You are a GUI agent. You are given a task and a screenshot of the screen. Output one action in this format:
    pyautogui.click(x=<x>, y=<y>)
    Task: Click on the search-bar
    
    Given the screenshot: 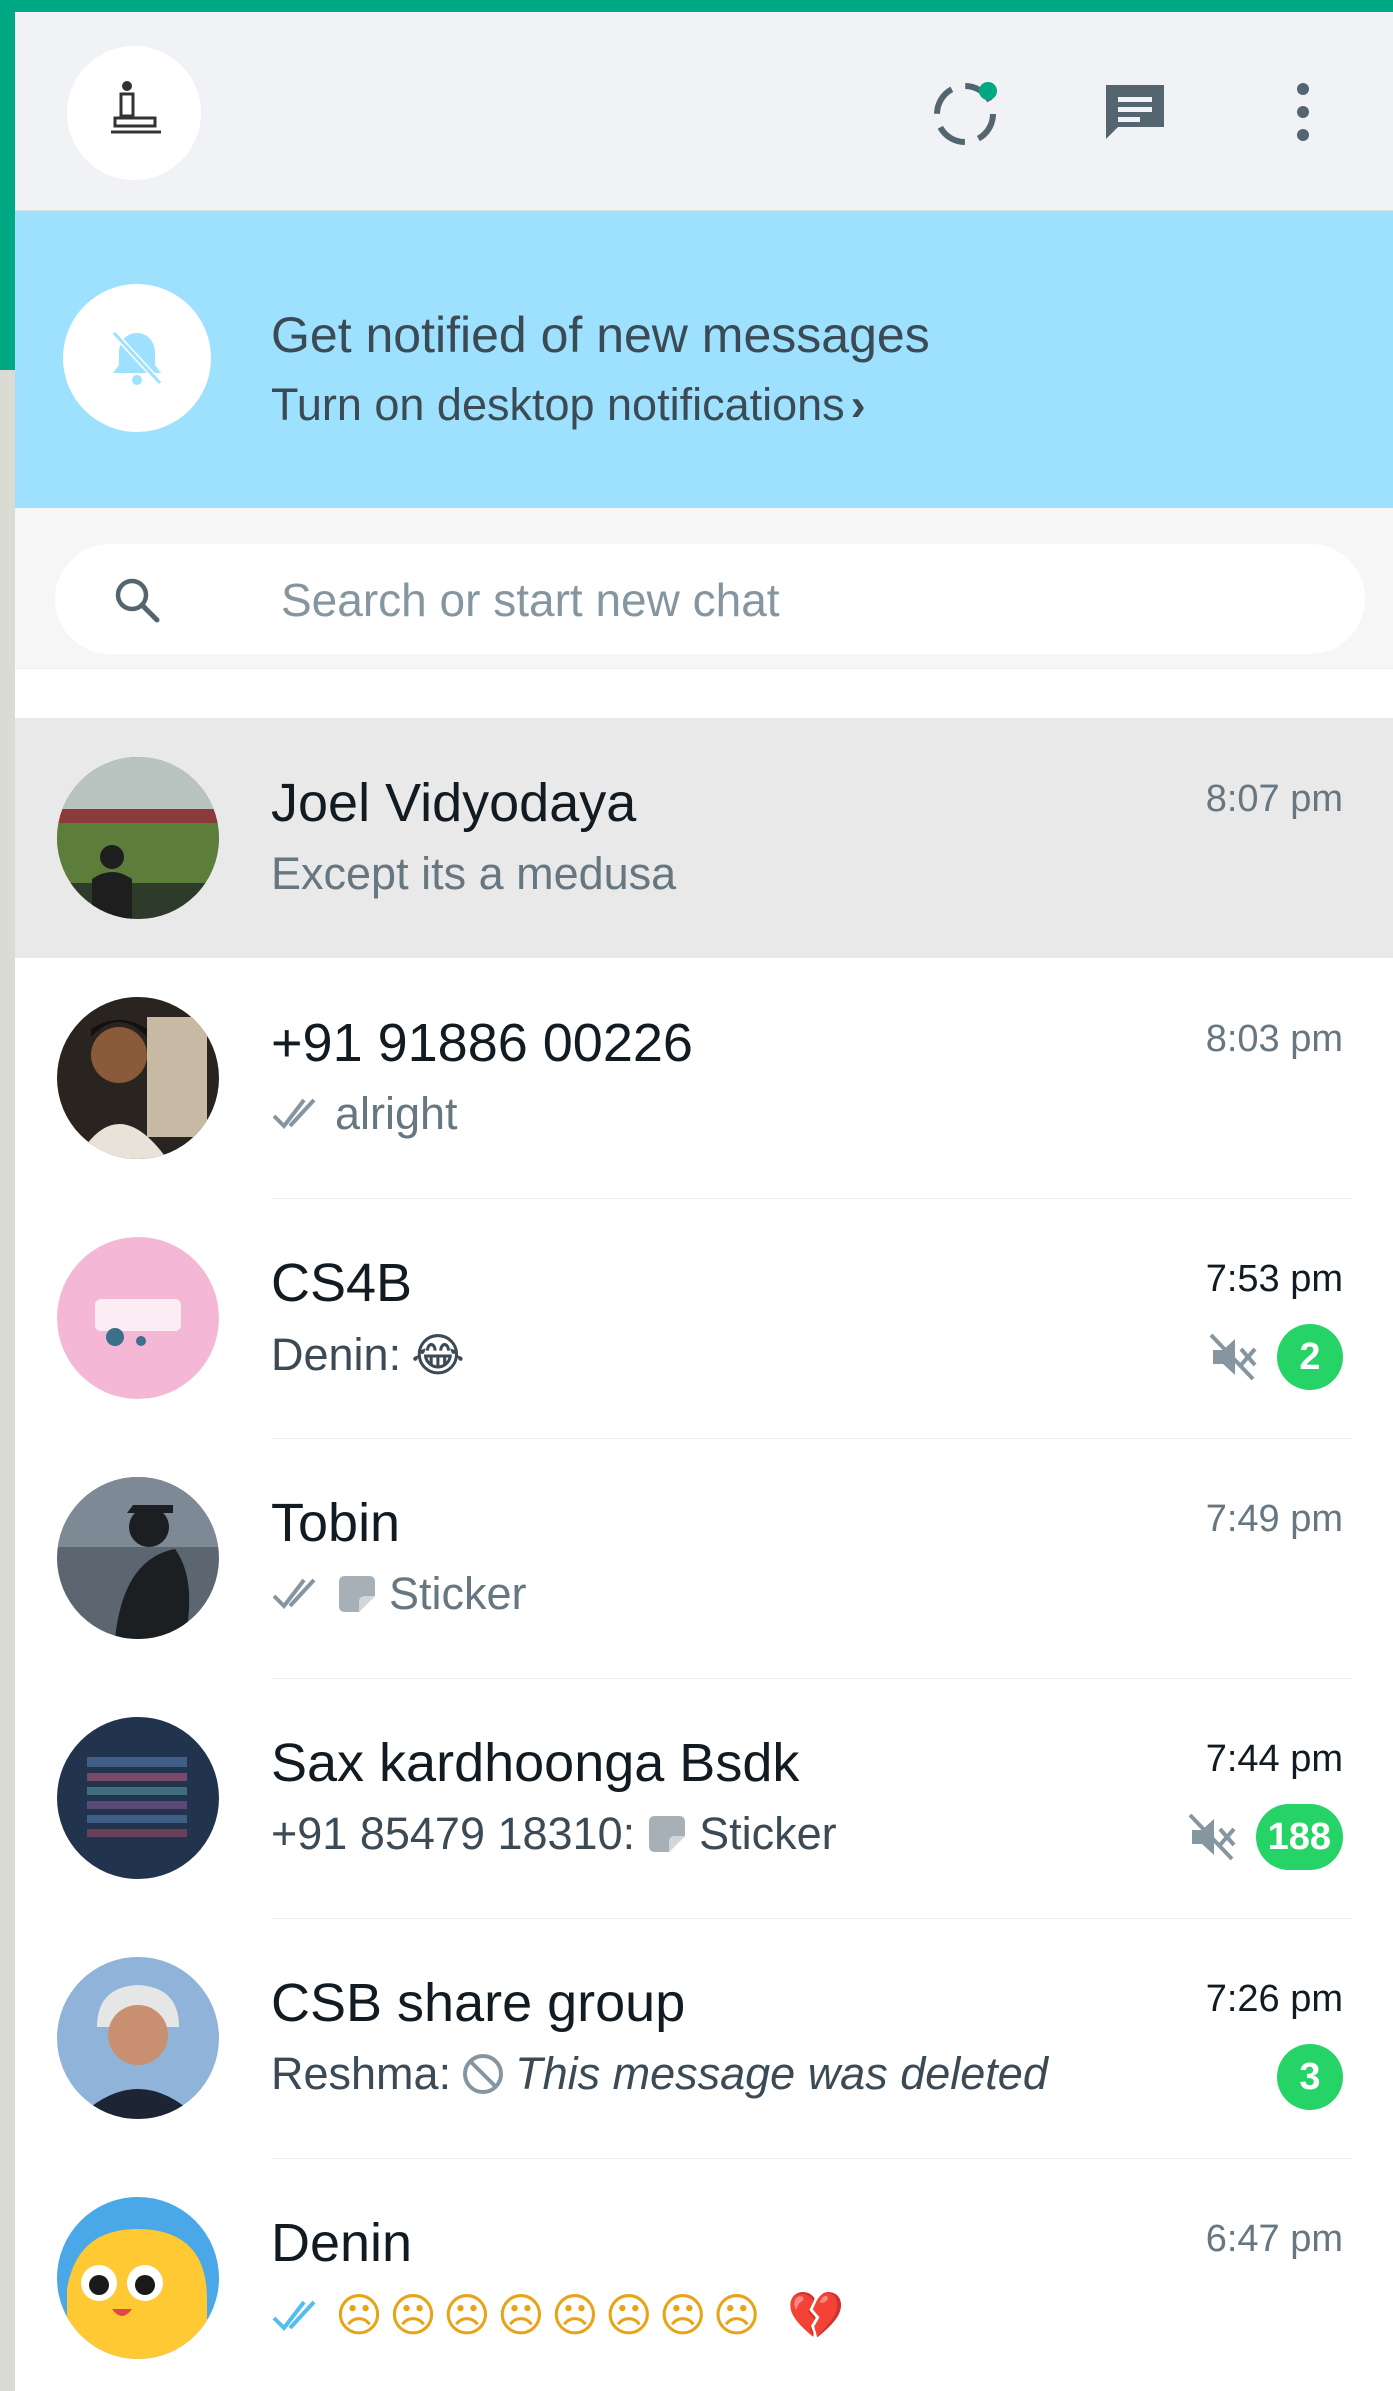 What is the action you would take?
    pyautogui.click(x=704, y=588)
    